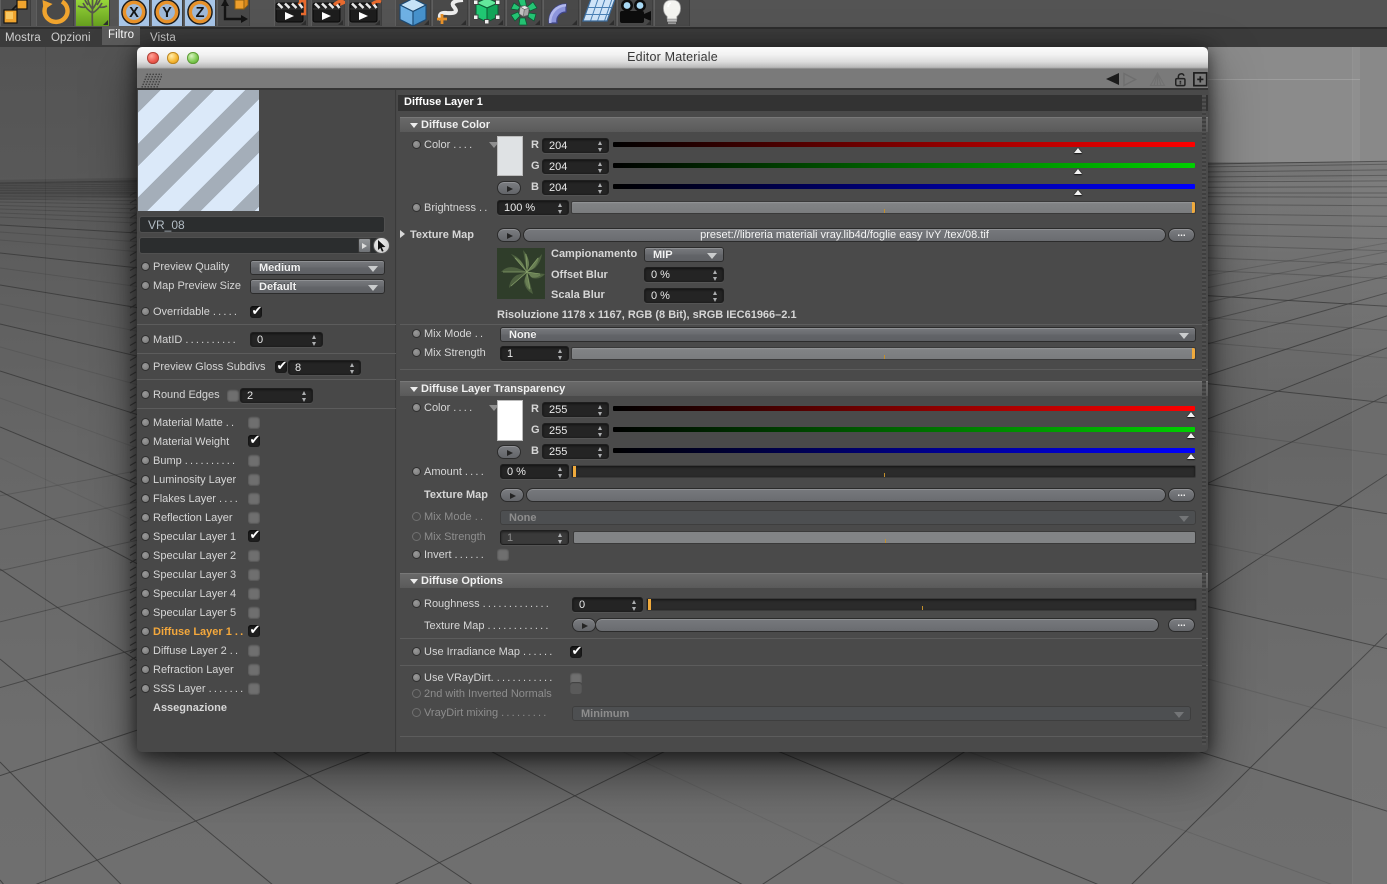  Describe the element at coordinates (167, 13) in the screenshot. I see `svg-text: Y` at that location.